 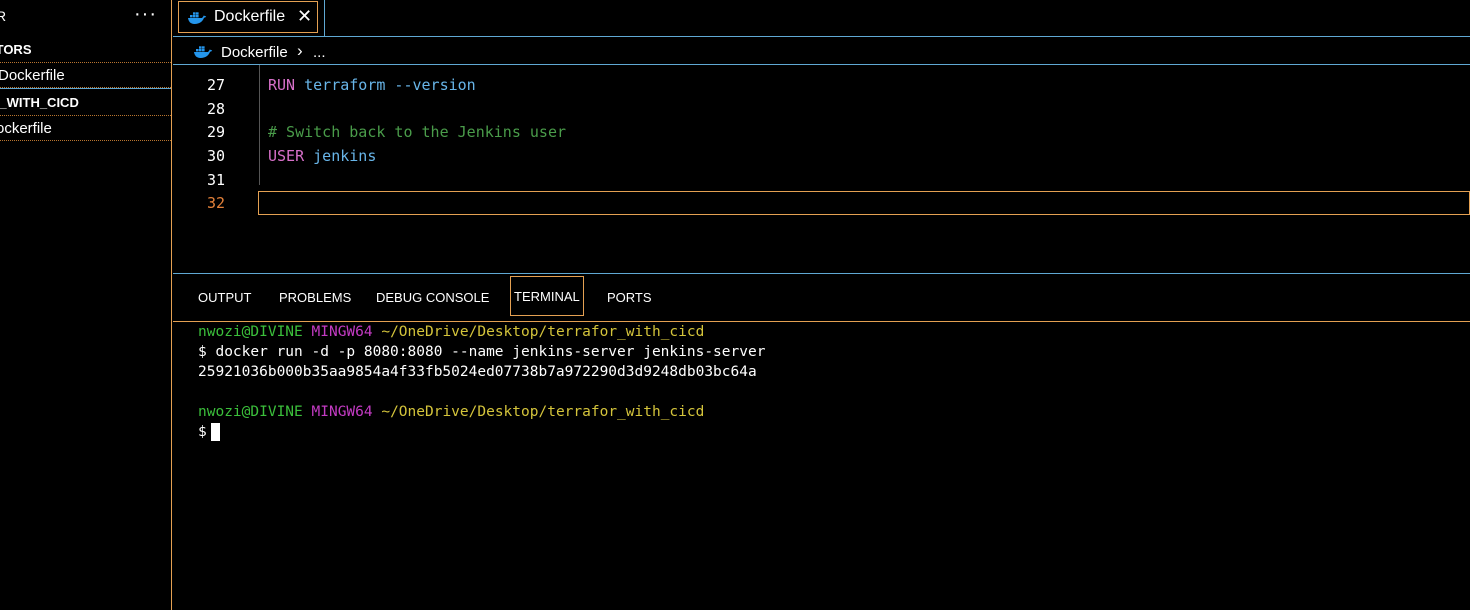 I want to click on more-actions-icon: ···, so click(x=145, y=14).